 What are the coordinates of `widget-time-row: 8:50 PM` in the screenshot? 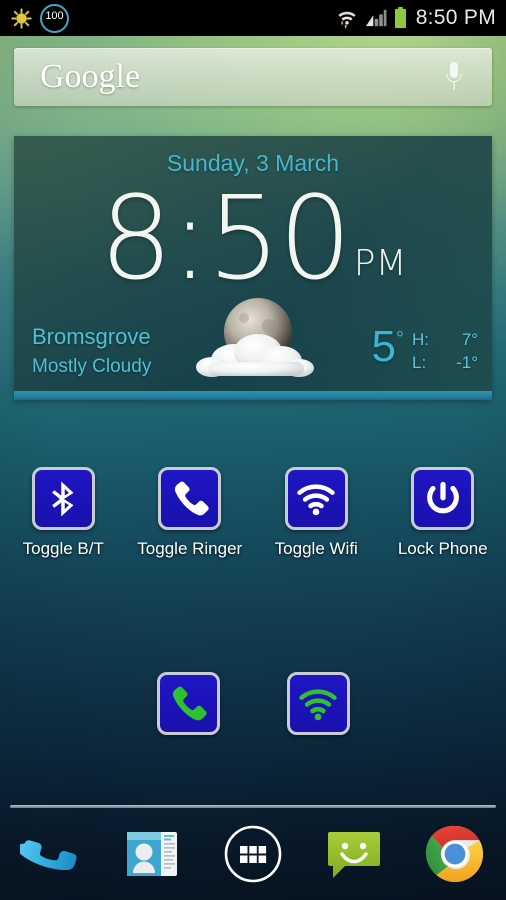 It's located at (253, 239).